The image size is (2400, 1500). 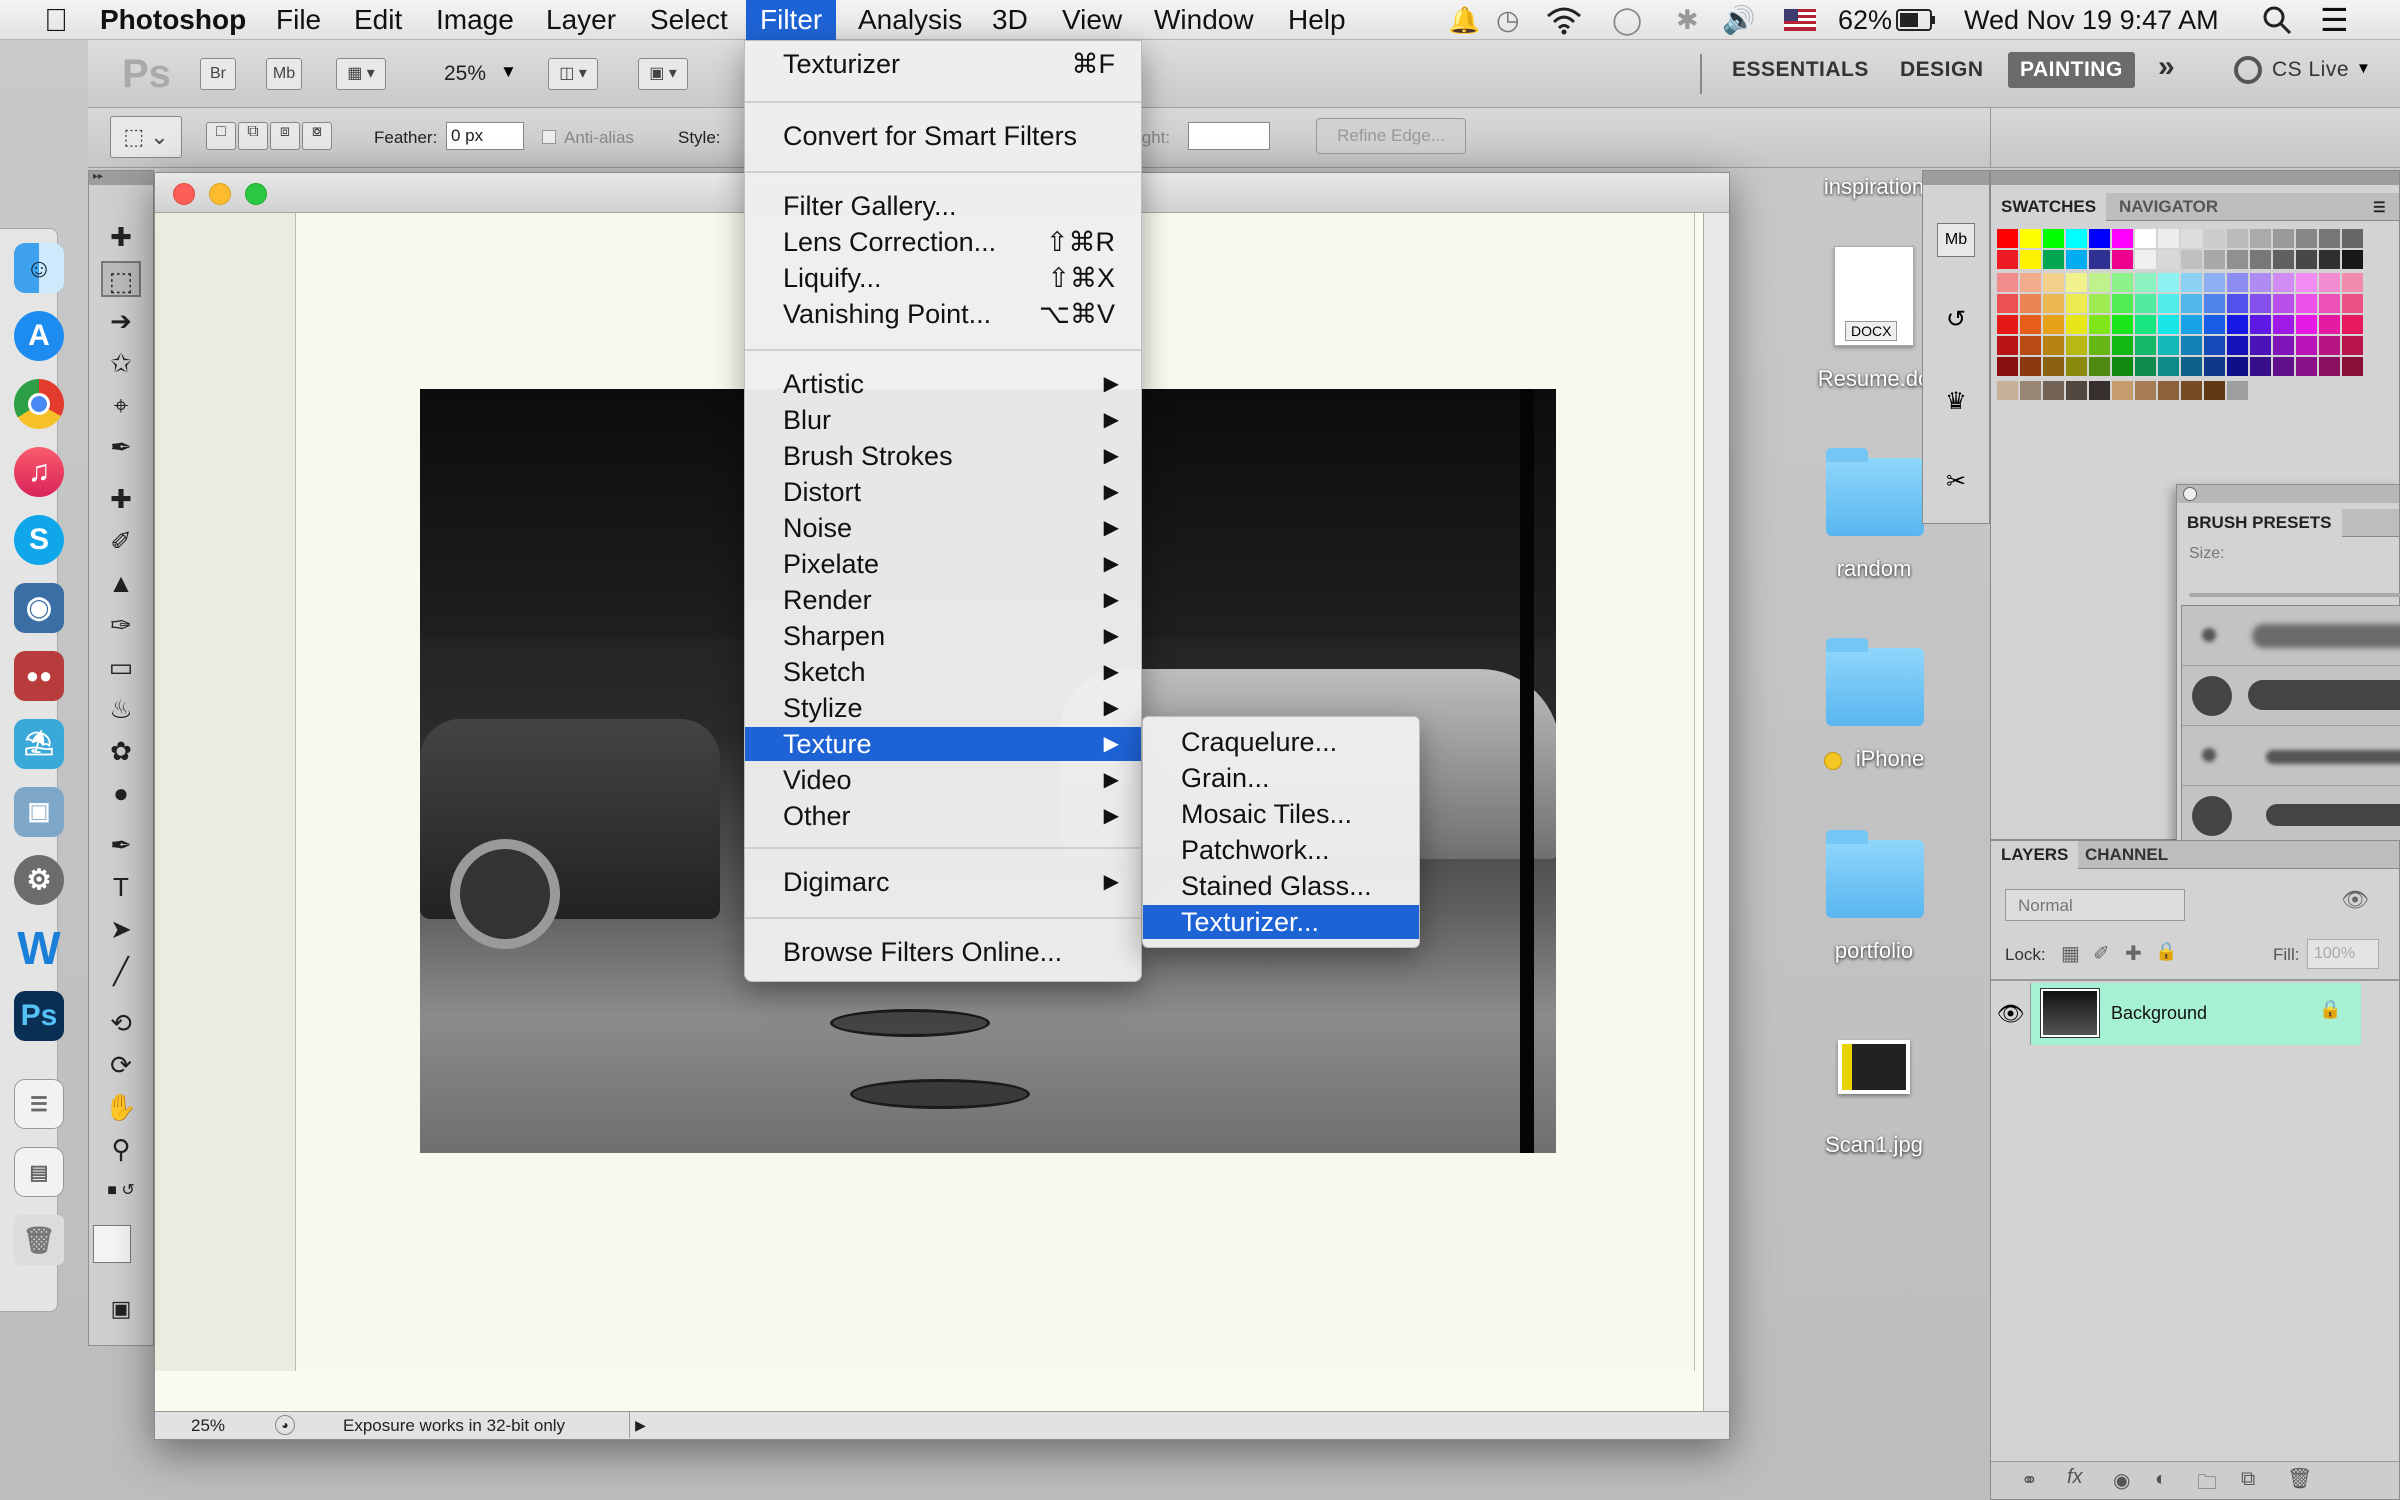 I want to click on workspace-design: DESIGN, so click(x=1942, y=70).